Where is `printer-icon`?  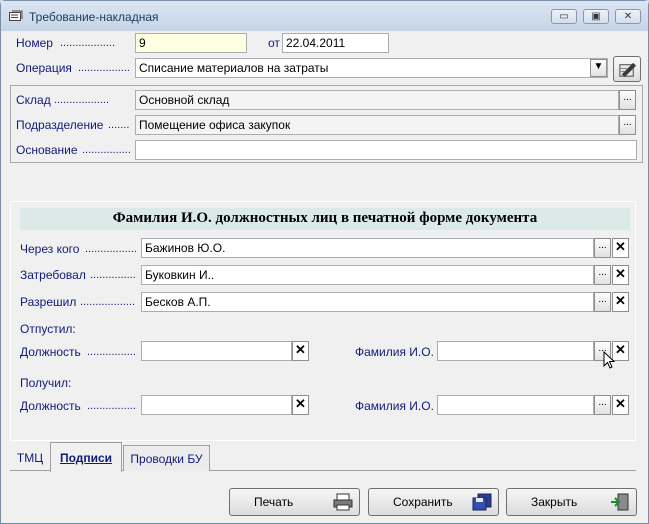 printer-icon is located at coordinates (343, 502).